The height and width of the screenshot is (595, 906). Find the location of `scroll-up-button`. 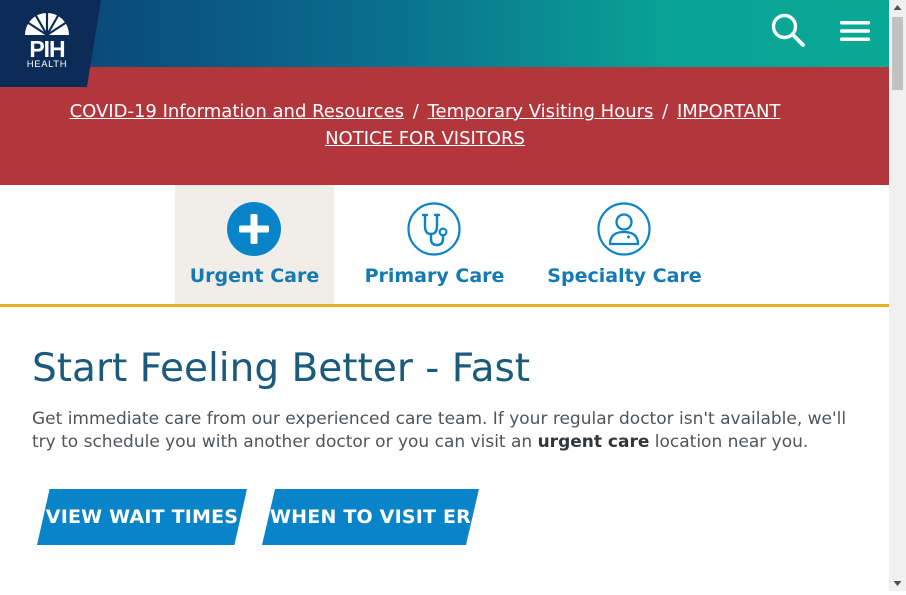

scroll-up-button is located at coordinates (897, 8).